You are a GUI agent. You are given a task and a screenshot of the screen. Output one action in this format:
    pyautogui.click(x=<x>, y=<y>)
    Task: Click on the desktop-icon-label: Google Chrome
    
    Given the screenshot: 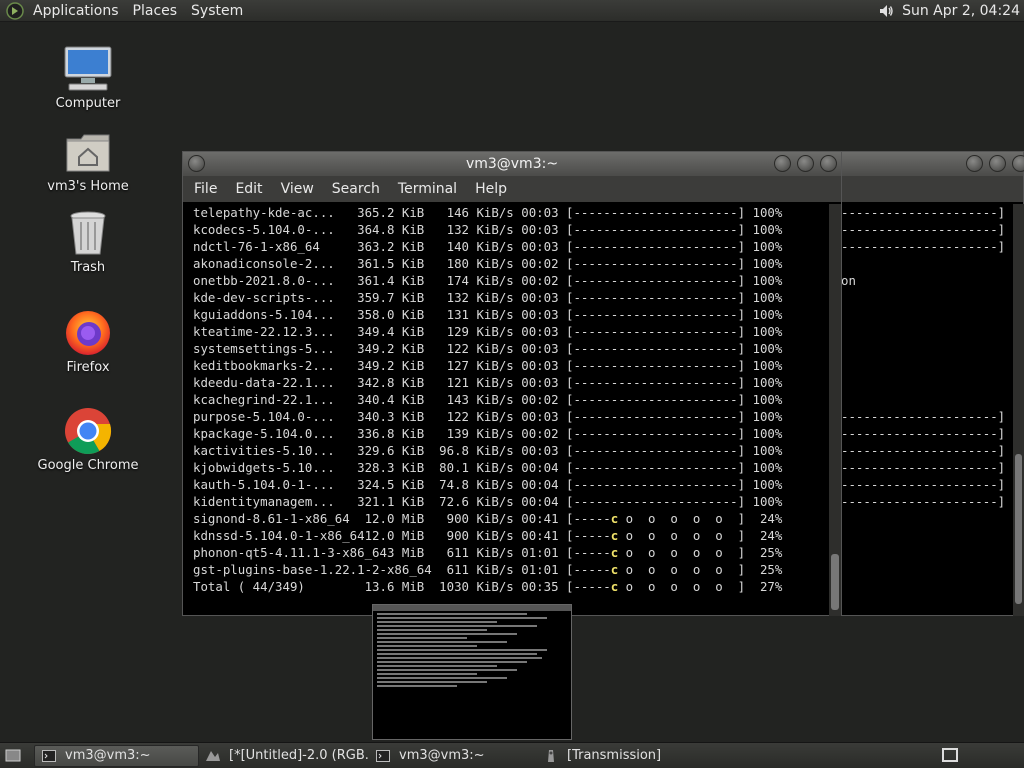 What is the action you would take?
    pyautogui.click(x=88, y=465)
    